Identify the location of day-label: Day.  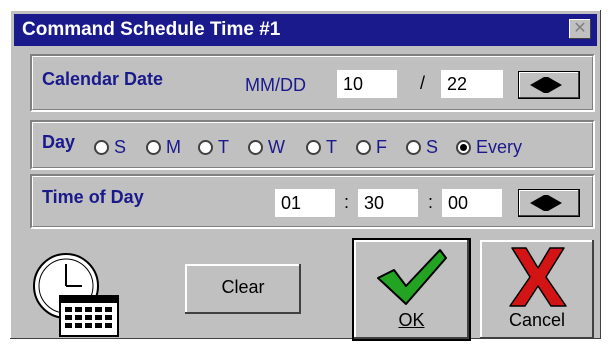
(59, 142).